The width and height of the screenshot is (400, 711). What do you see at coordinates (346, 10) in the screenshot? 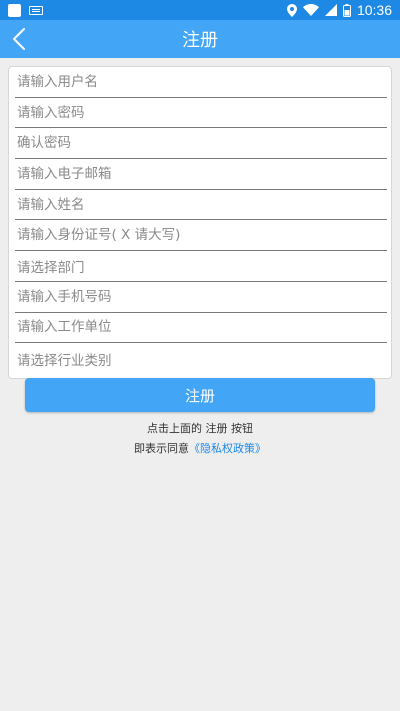
I see `battery-icon` at bounding box center [346, 10].